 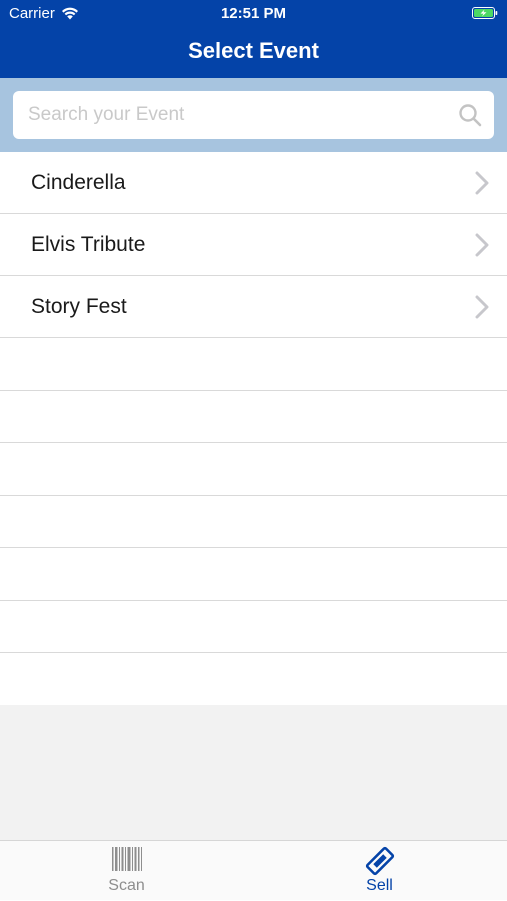 What do you see at coordinates (253, 183) in the screenshot?
I see `event-row-cinderella: Cinderella` at bounding box center [253, 183].